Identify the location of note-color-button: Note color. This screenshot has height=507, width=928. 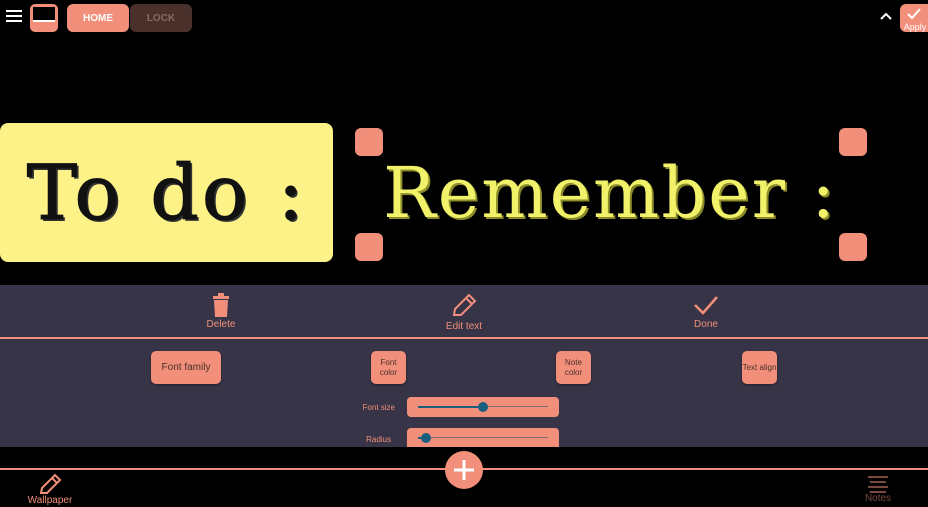
(573, 367).